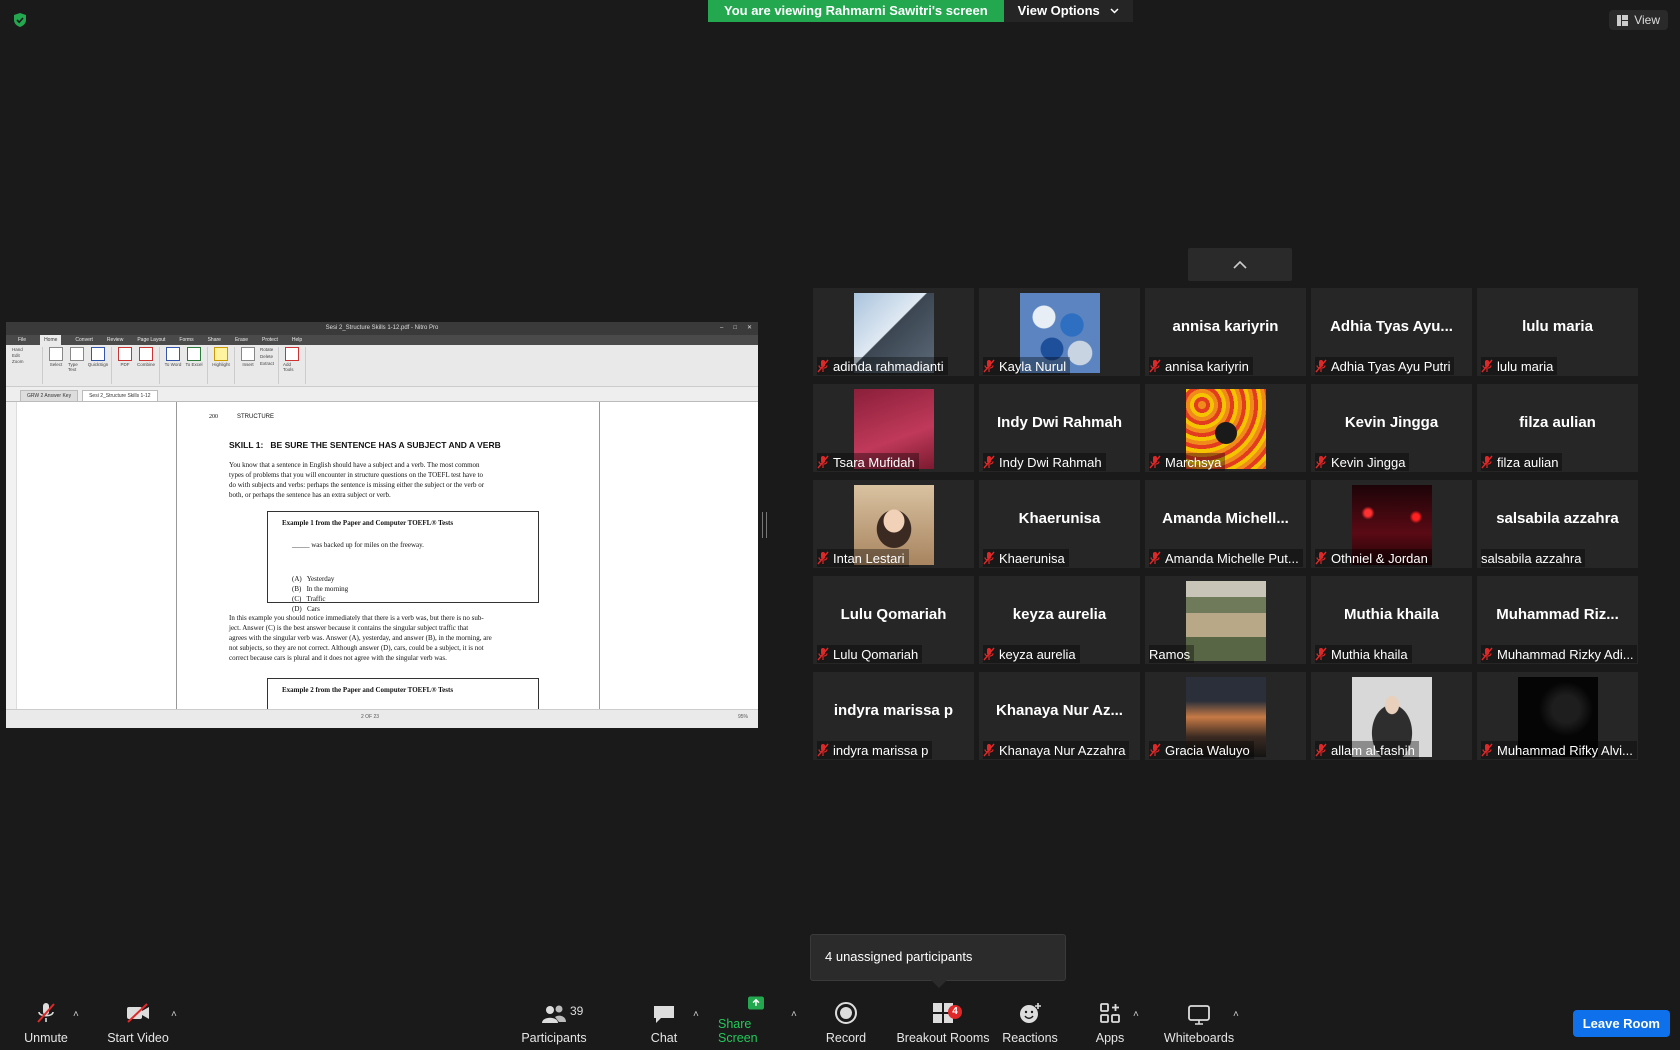 This screenshot has height=1050, width=1680. I want to click on participant-caption: Lulu Qomariah, so click(870, 654).